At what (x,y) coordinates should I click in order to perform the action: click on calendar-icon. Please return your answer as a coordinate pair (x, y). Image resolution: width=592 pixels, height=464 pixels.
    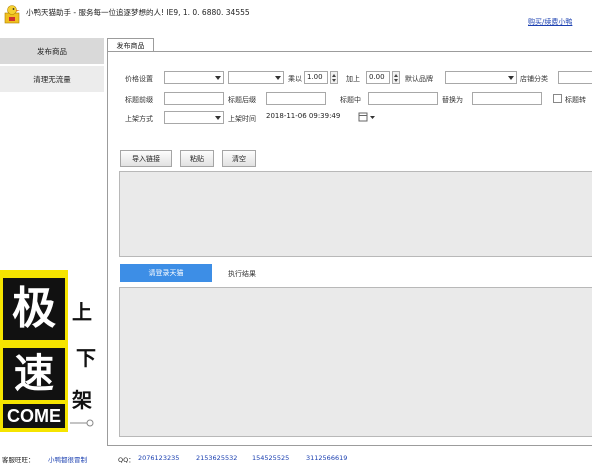
    Looking at the image, I should click on (367, 117).